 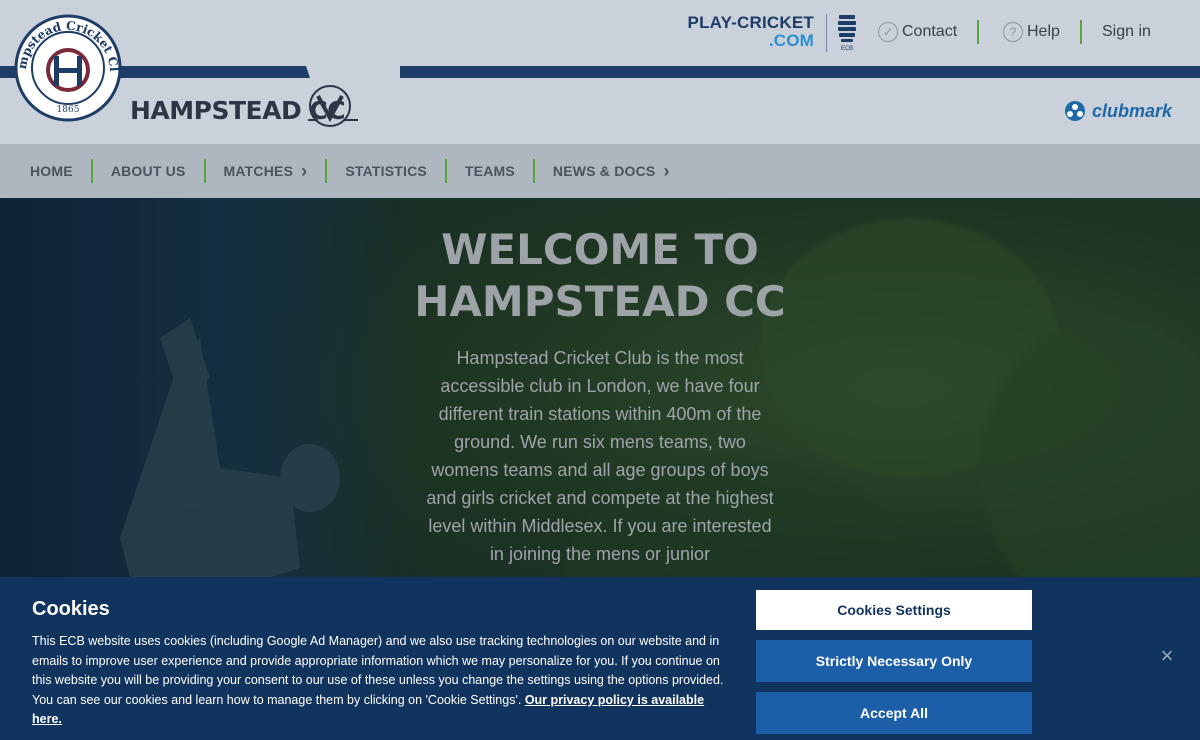 I want to click on hero-title: WELCOME TO HAMPSTEAD CC, so click(x=600, y=276).